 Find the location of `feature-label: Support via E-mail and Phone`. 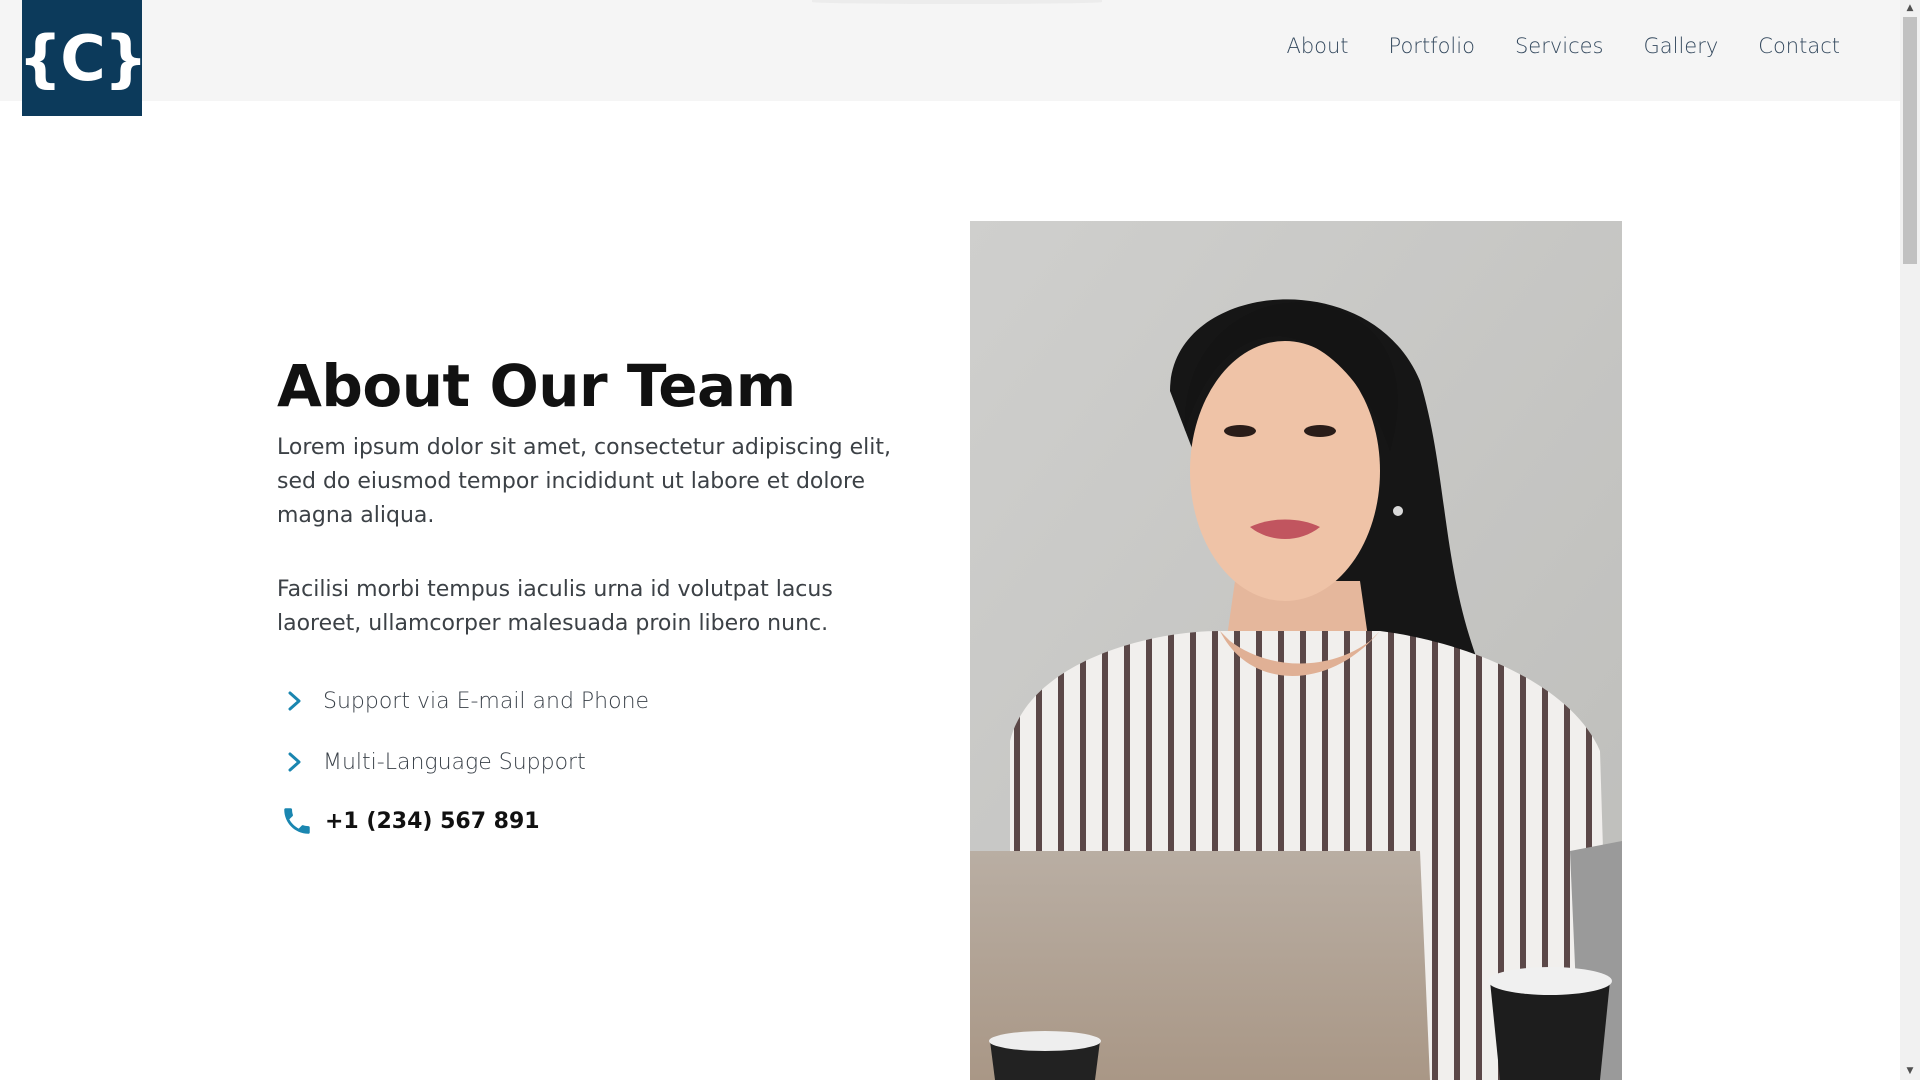

feature-label: Support via E-mail and Phone is located at coordinates (486, 701).